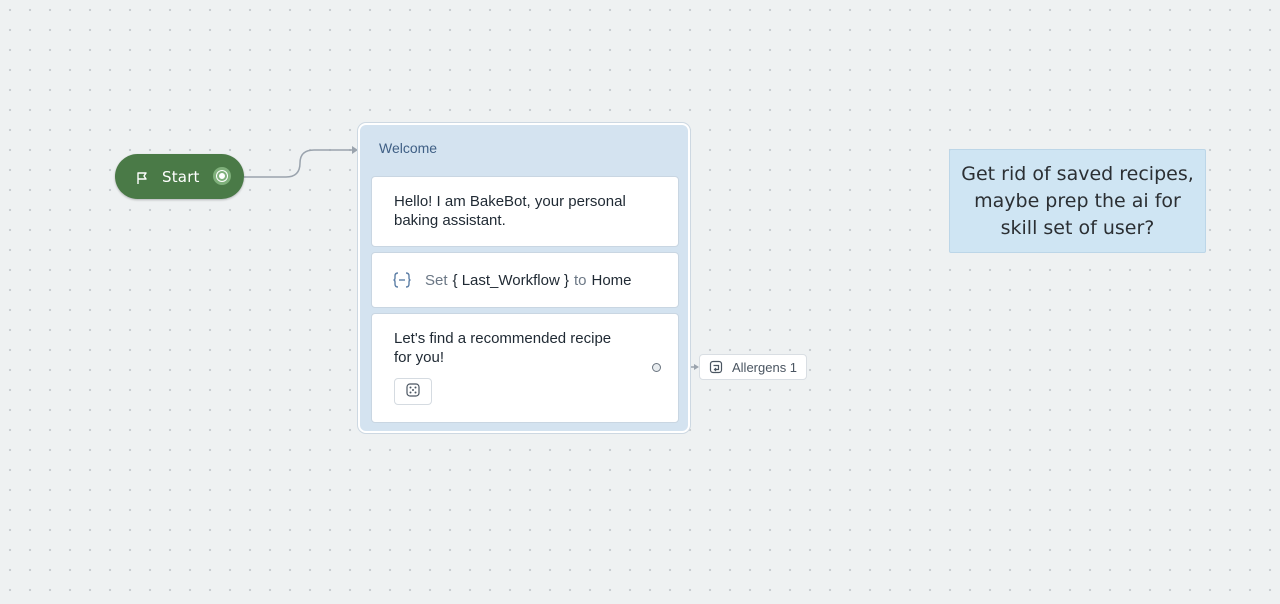  What do you see at coordinates (402, 280) in the screenshot?
I see `variable-icon` at bounding box center [402, 280].